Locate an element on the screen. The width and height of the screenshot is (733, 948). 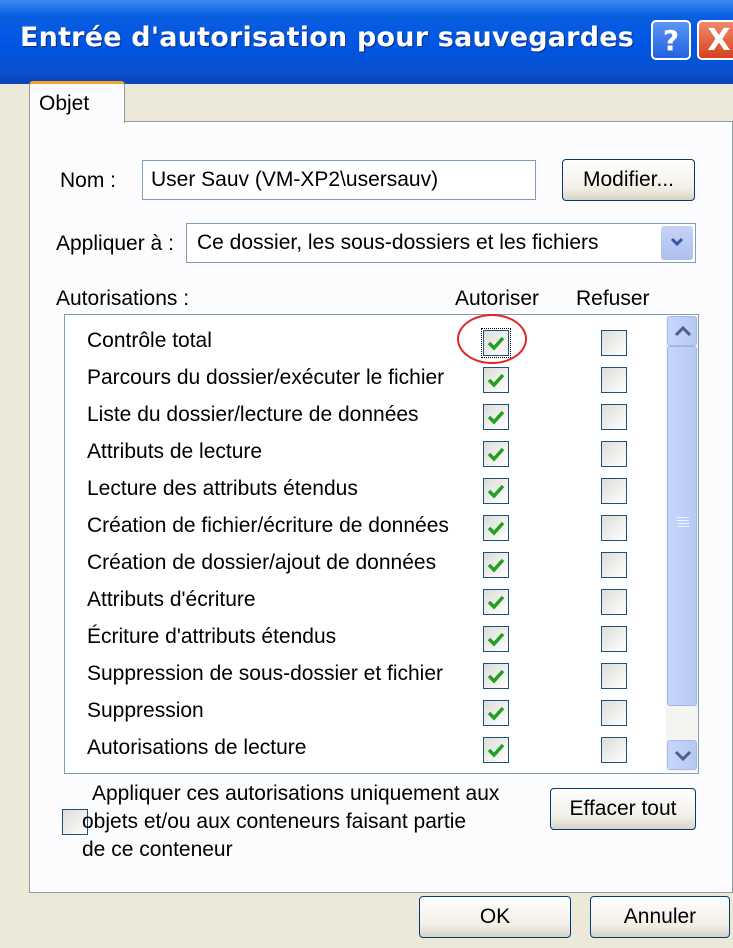
cancel-label: Annuler is located at coordinates (660, 916).